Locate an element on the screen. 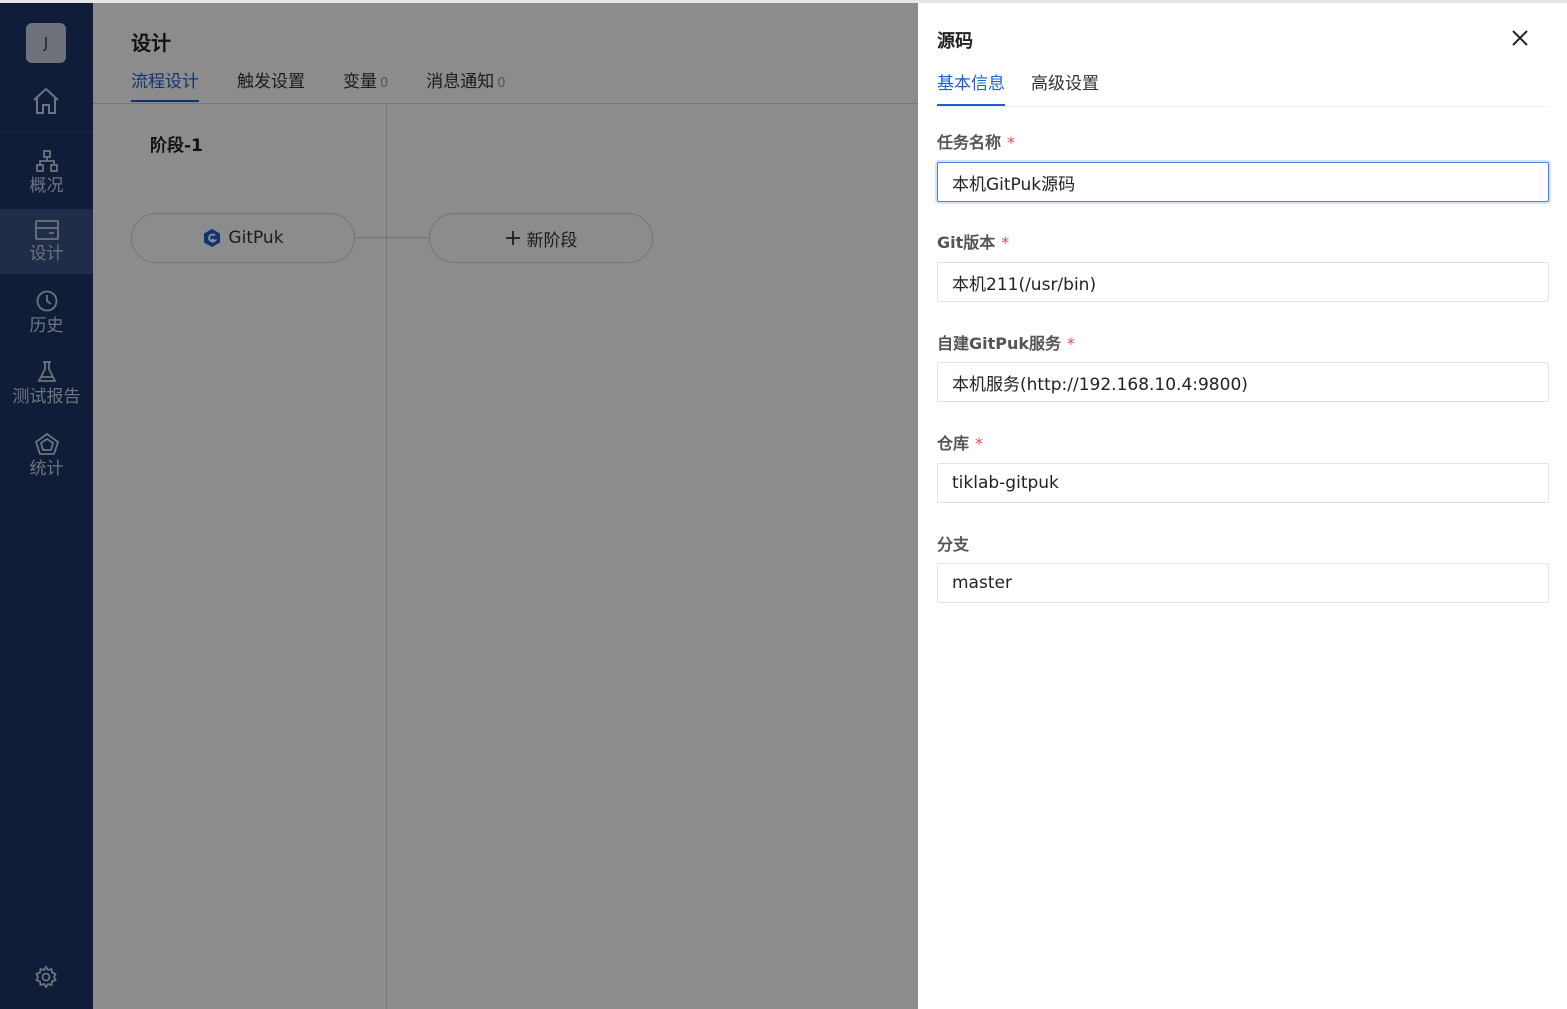 This screenshot has height=1009, width=1567. branch-input: master is located at coordinates (1243, 583).